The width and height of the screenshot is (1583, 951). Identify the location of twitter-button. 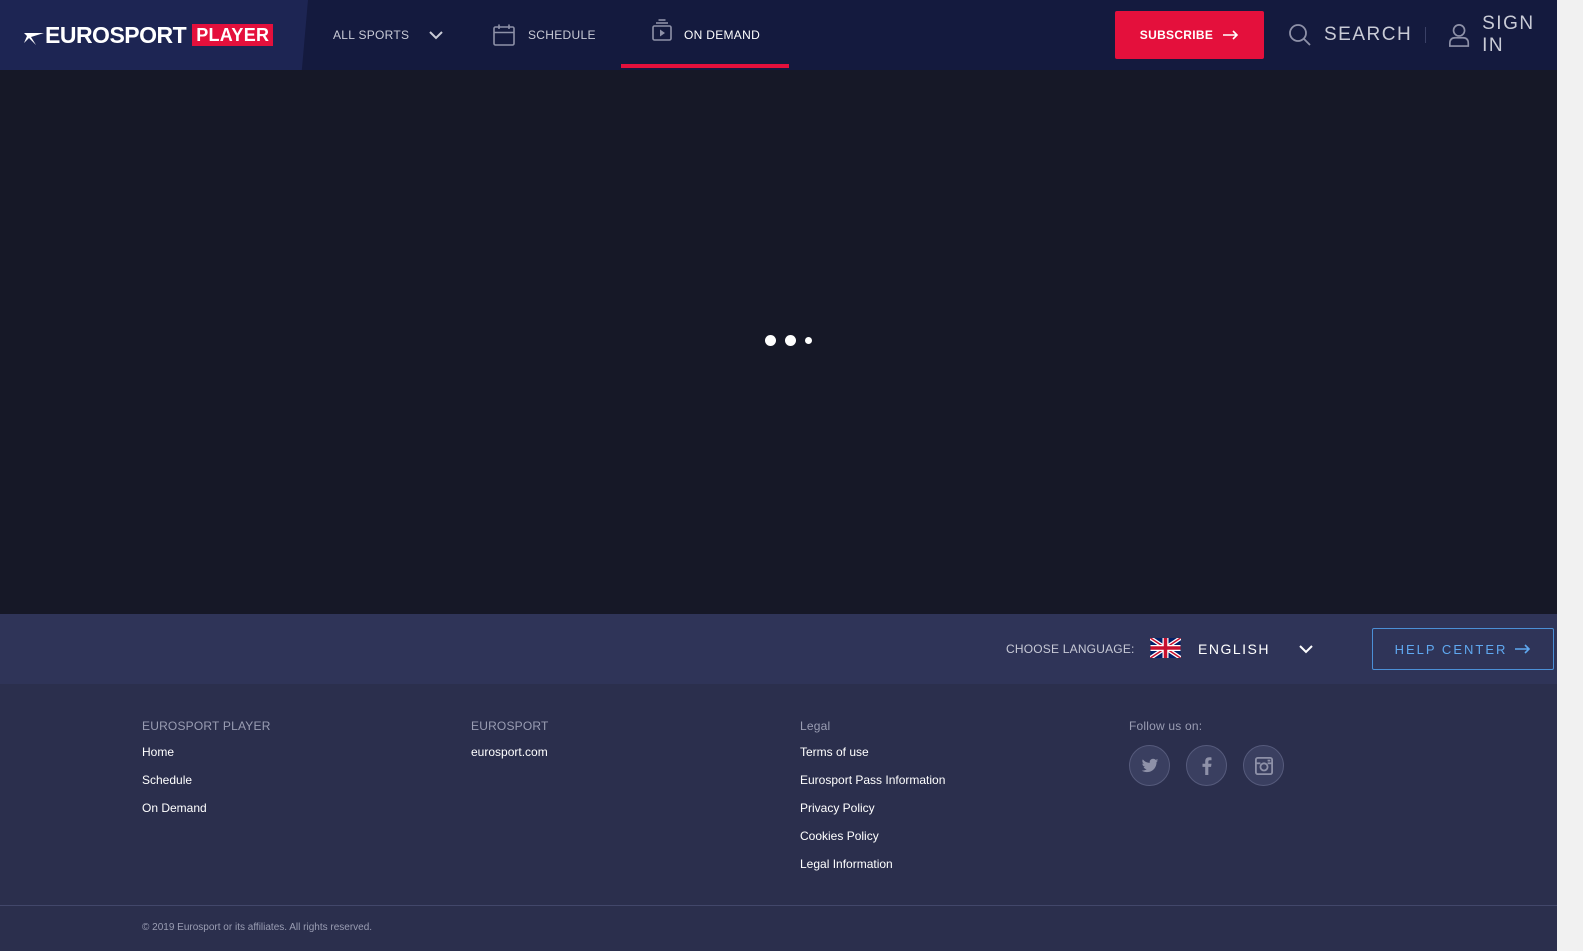
(1149, 765).